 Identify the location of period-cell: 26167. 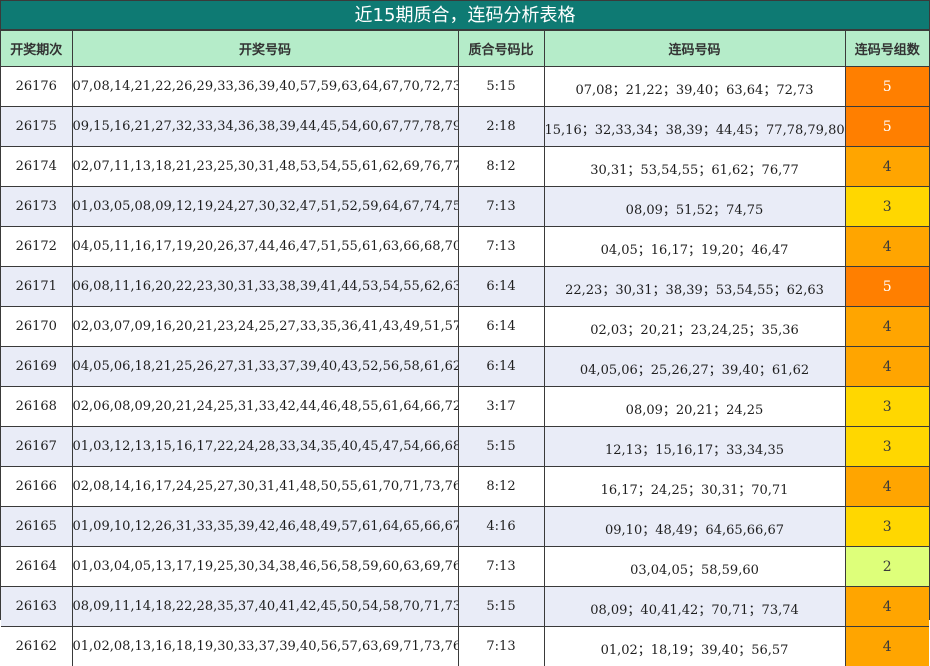
(36, 447).